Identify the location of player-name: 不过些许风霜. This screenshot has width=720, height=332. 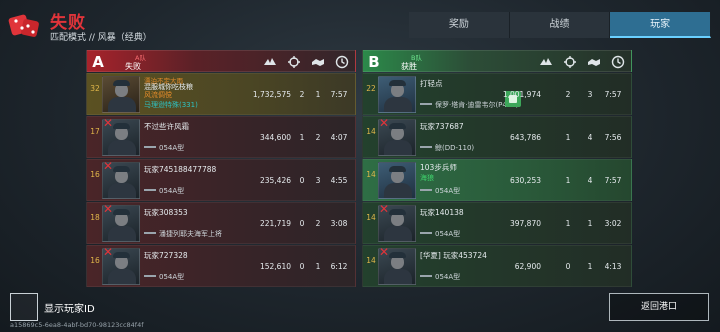
(166, 126).